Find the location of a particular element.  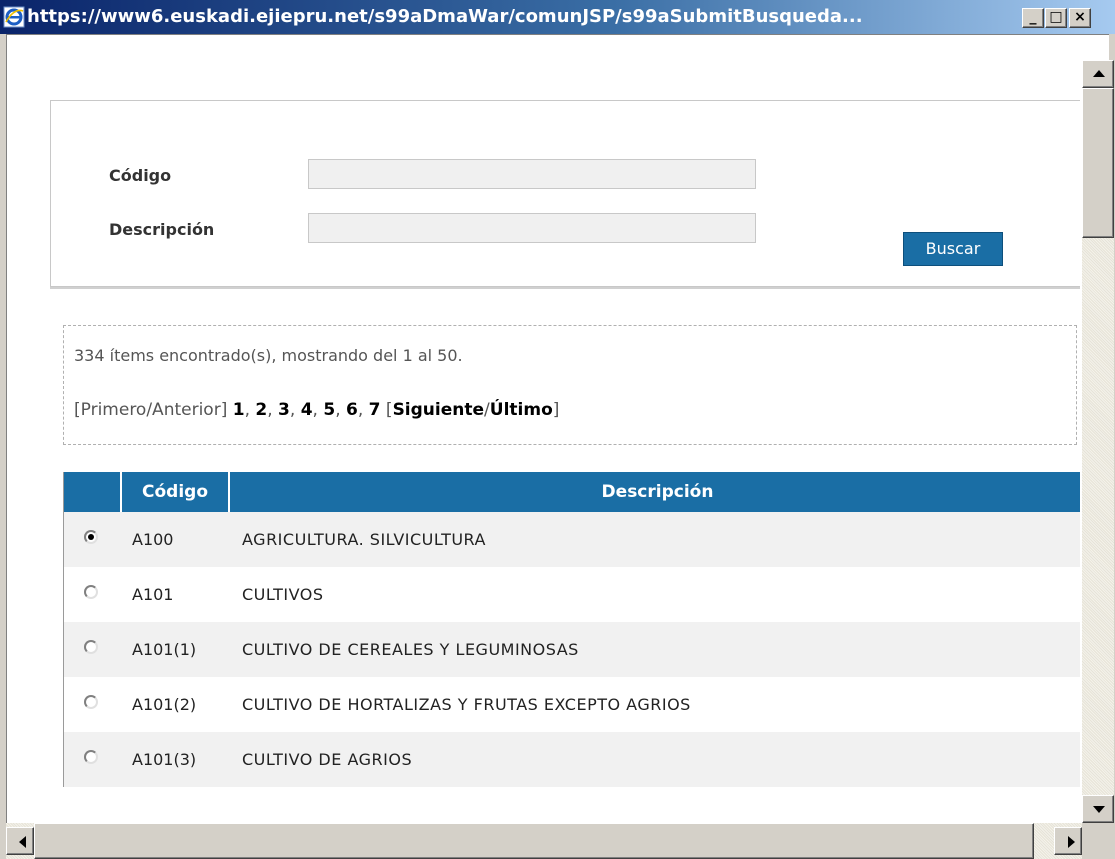

close-button: × is located at coordinates (1080, 18).